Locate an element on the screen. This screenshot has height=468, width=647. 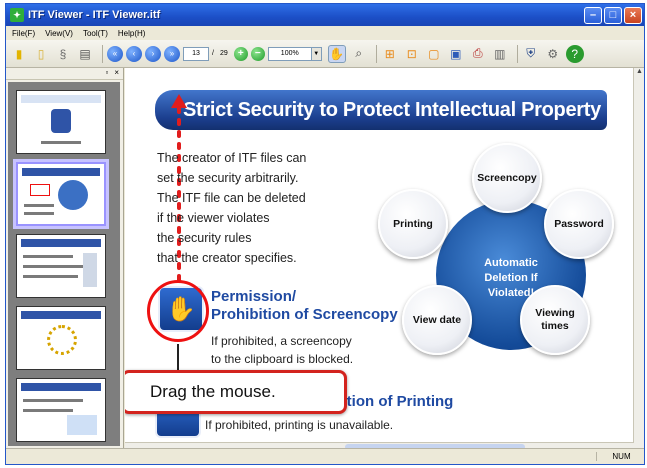
printing-body: If prohibited, printing is unavailable. is located at coordinates (299, 425).